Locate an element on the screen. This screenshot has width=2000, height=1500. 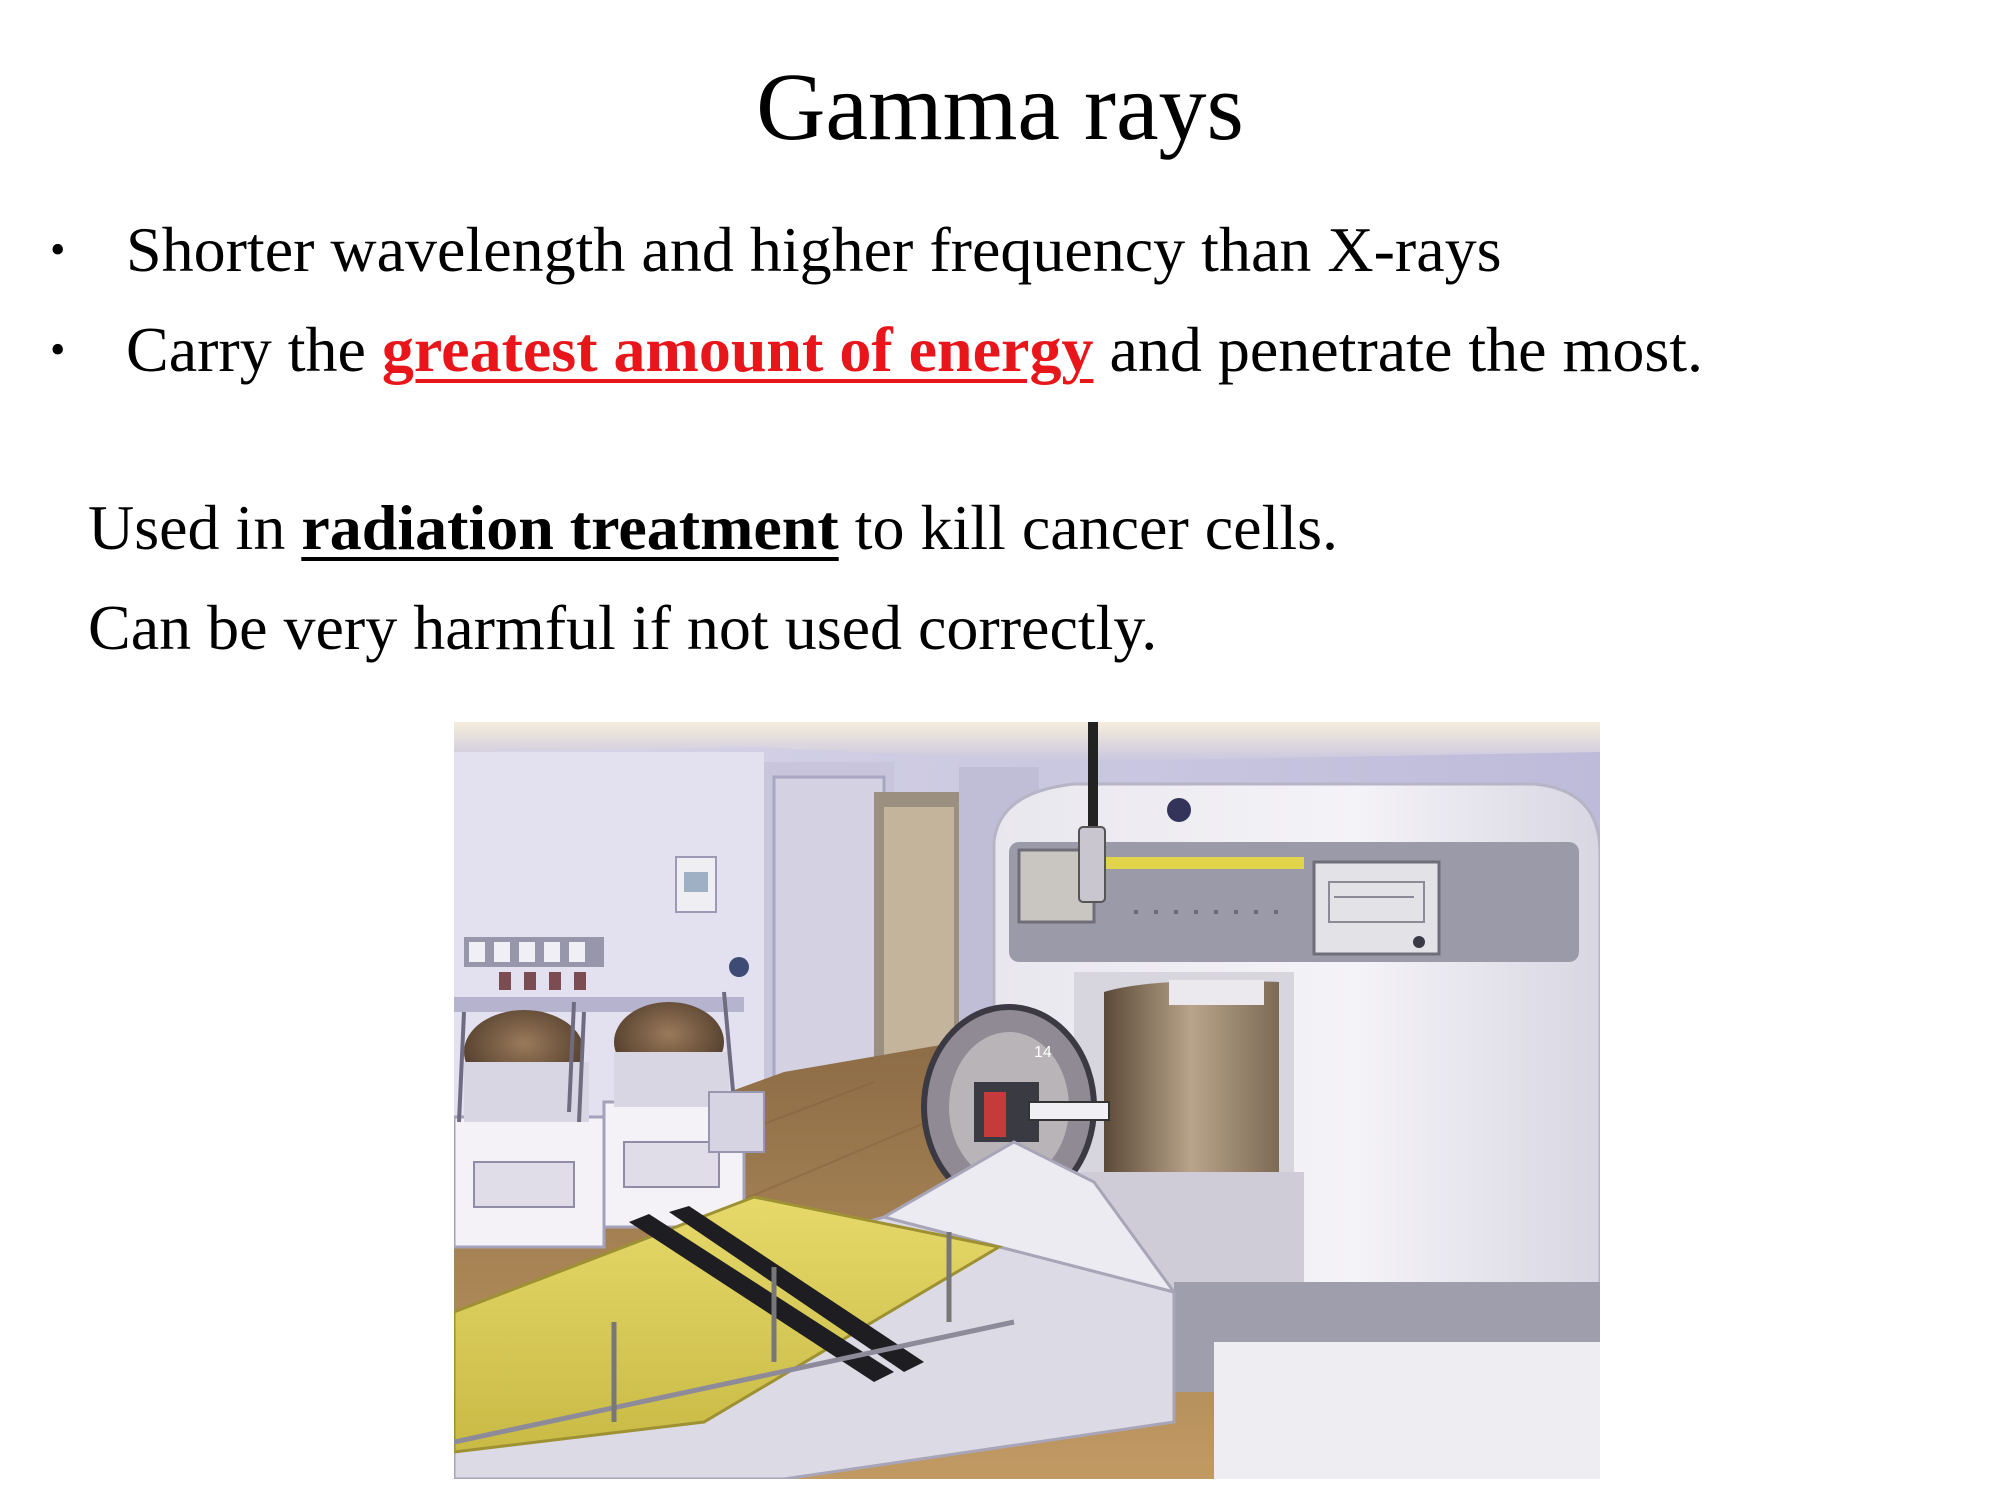
slide-title: Gamma rays is located at coordinates (1000, 106).